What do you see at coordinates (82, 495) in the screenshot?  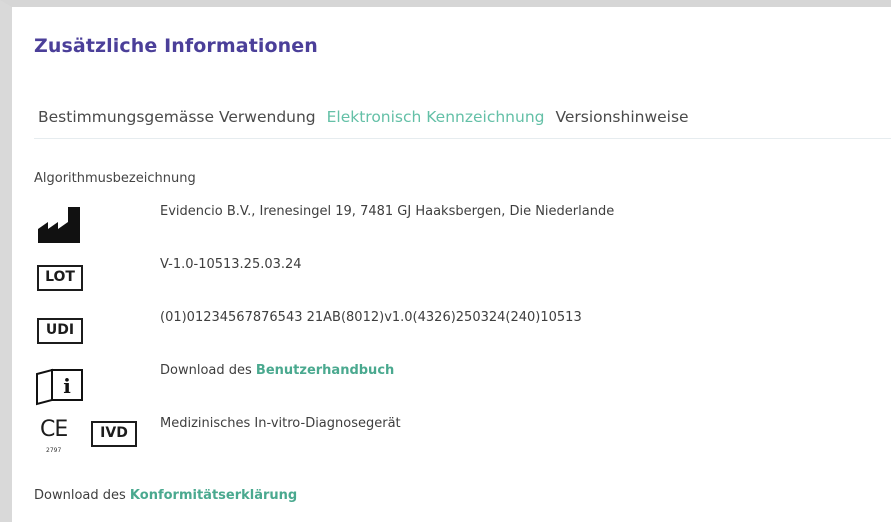 I see `conformity-prefix: Download des` at bounding box center [82, 495].